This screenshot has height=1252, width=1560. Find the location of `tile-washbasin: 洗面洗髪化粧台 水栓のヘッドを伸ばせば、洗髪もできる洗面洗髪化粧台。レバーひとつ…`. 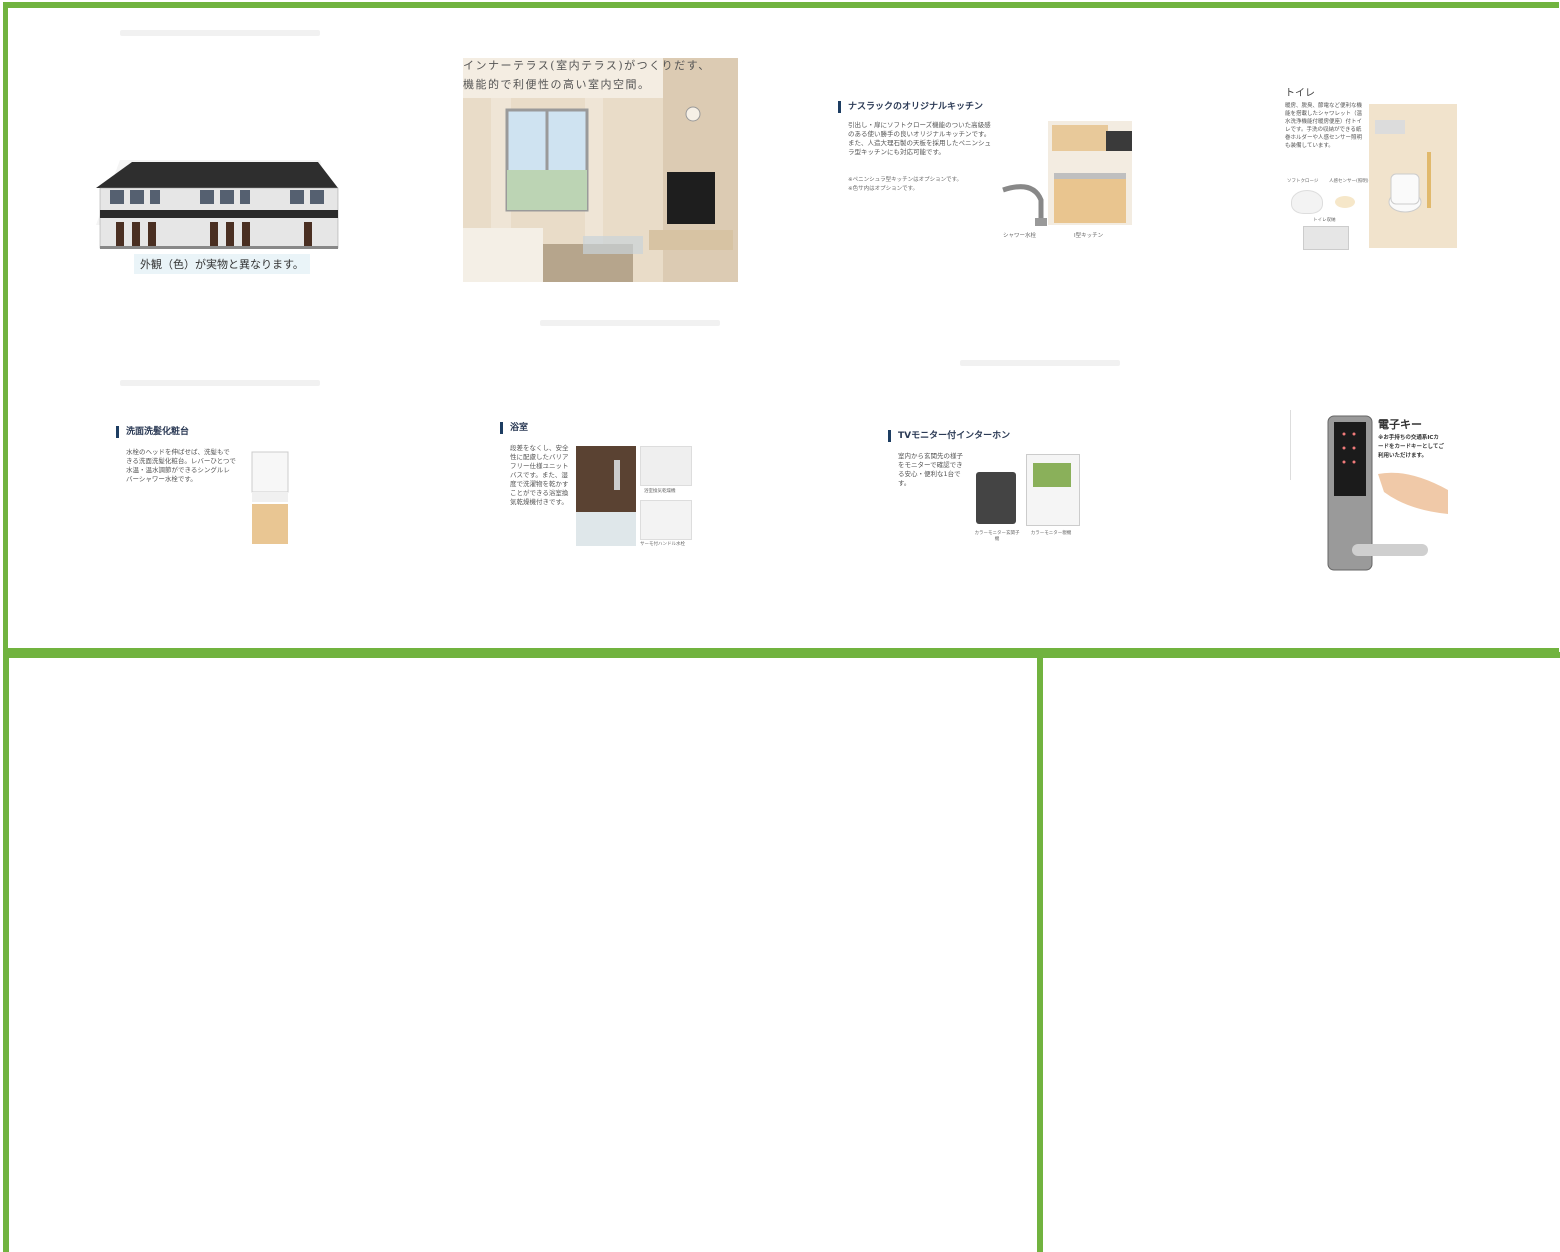

tile-washbasin: 洗面洗髪化粧台 水栓のヘッドを伸ばせば、洗髪もできる洗面洗髪化粧台。レバーひとつ… is located at coordinates (226, 489).